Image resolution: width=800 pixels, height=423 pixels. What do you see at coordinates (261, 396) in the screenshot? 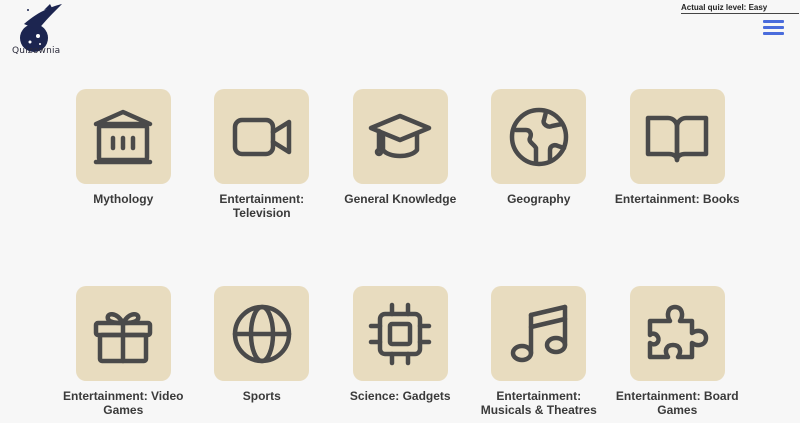
I see `category-label: Sports` at bounding box center [261, 396].